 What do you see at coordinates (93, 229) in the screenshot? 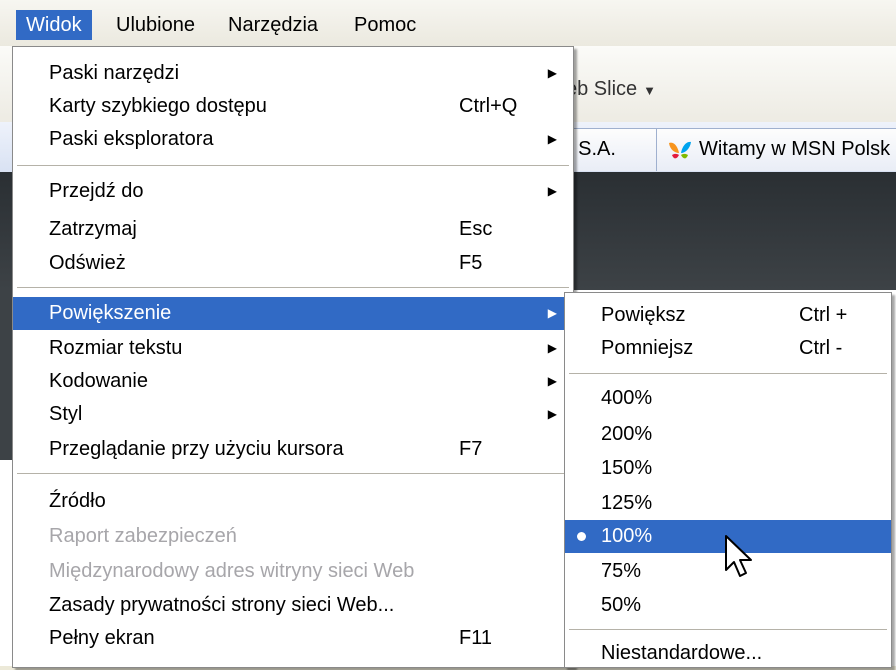
I see `menu-item-label: Zatrzymaj` at bounding box center [93, 229].